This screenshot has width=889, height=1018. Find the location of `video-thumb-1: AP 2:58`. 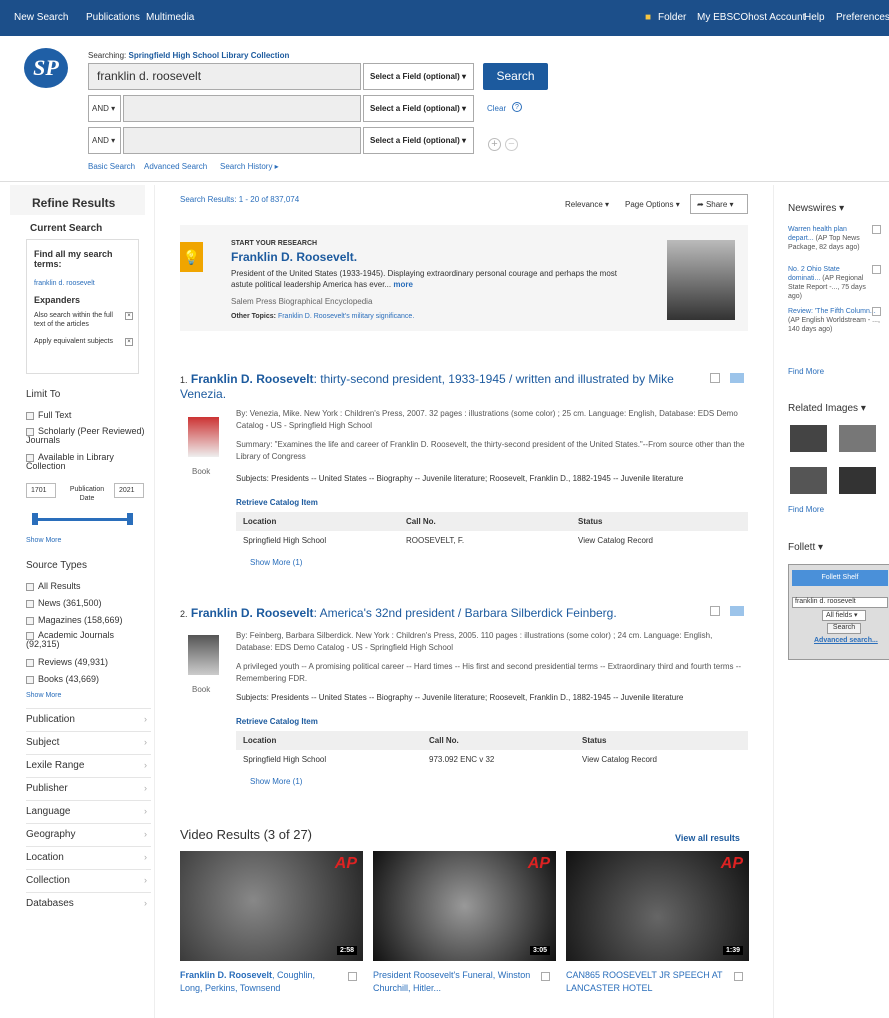

video-thumb-1: AP 2:58 is located at coordinates (271, 906).